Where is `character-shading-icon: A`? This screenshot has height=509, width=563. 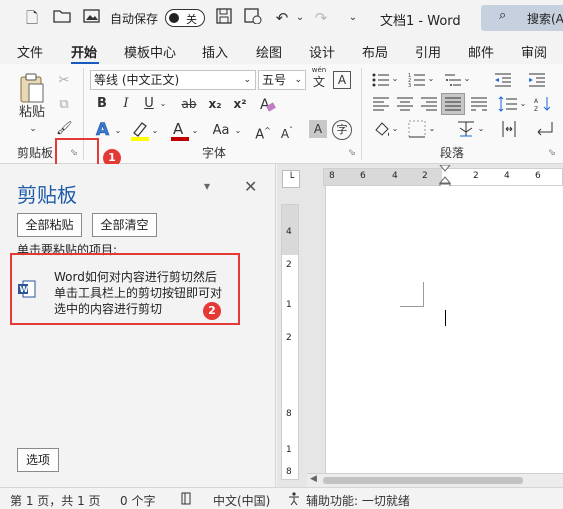 character-shading-icon: A is located at coordinates (318, 129).